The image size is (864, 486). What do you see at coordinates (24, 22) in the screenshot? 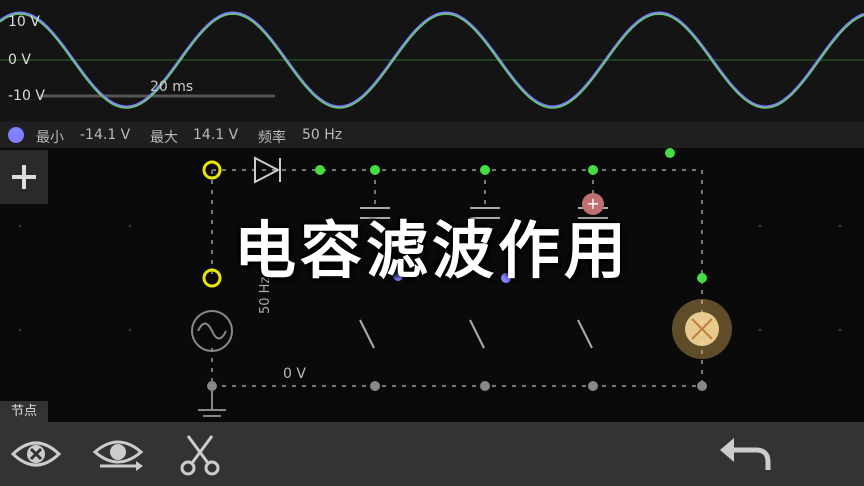
I see `scope-label-10v: 10 V` at bounding box center [24, 22].